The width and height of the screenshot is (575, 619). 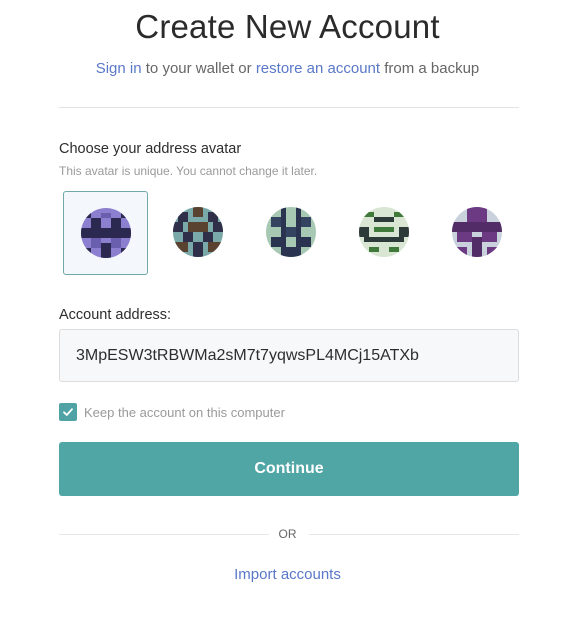 What do you see at coordinates (289, 469) in the screenshot?
I see `continue-button: Continue` at bounding box center [289, 469].